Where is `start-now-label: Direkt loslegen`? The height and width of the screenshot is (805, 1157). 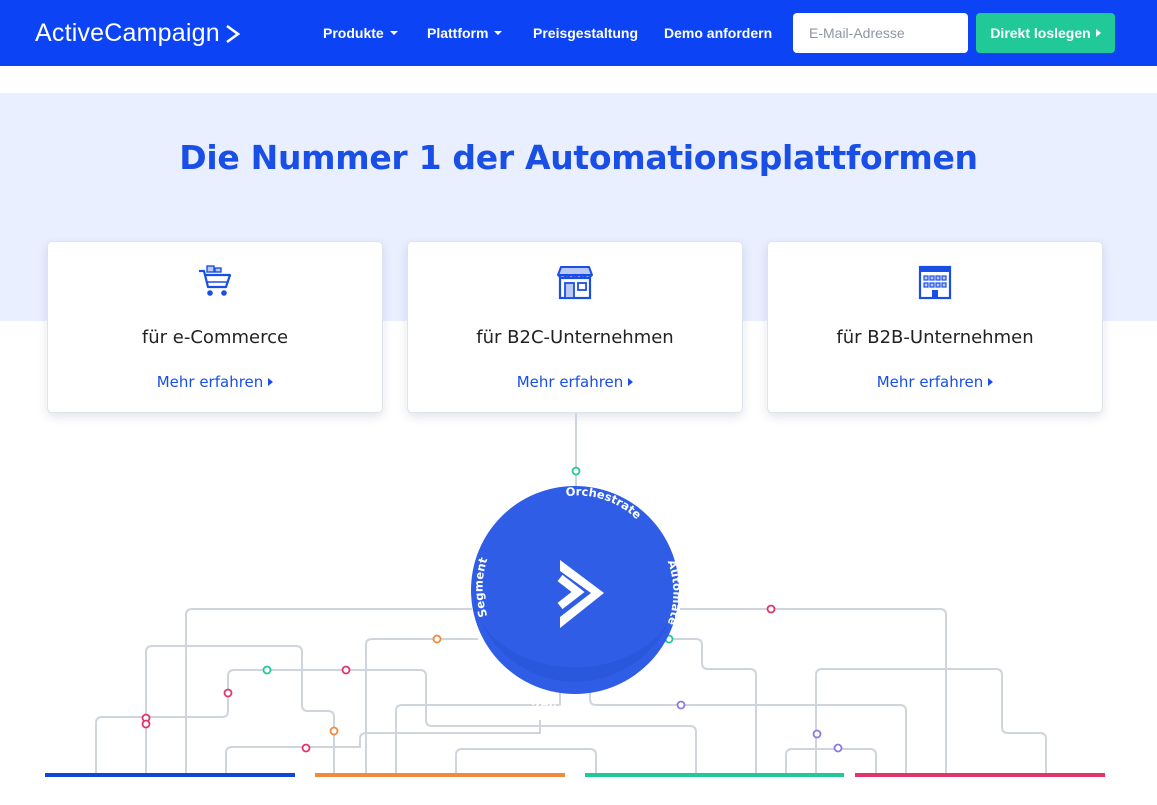 start-now-label: Direkt loslegen is located at coordinates (1040, 33).